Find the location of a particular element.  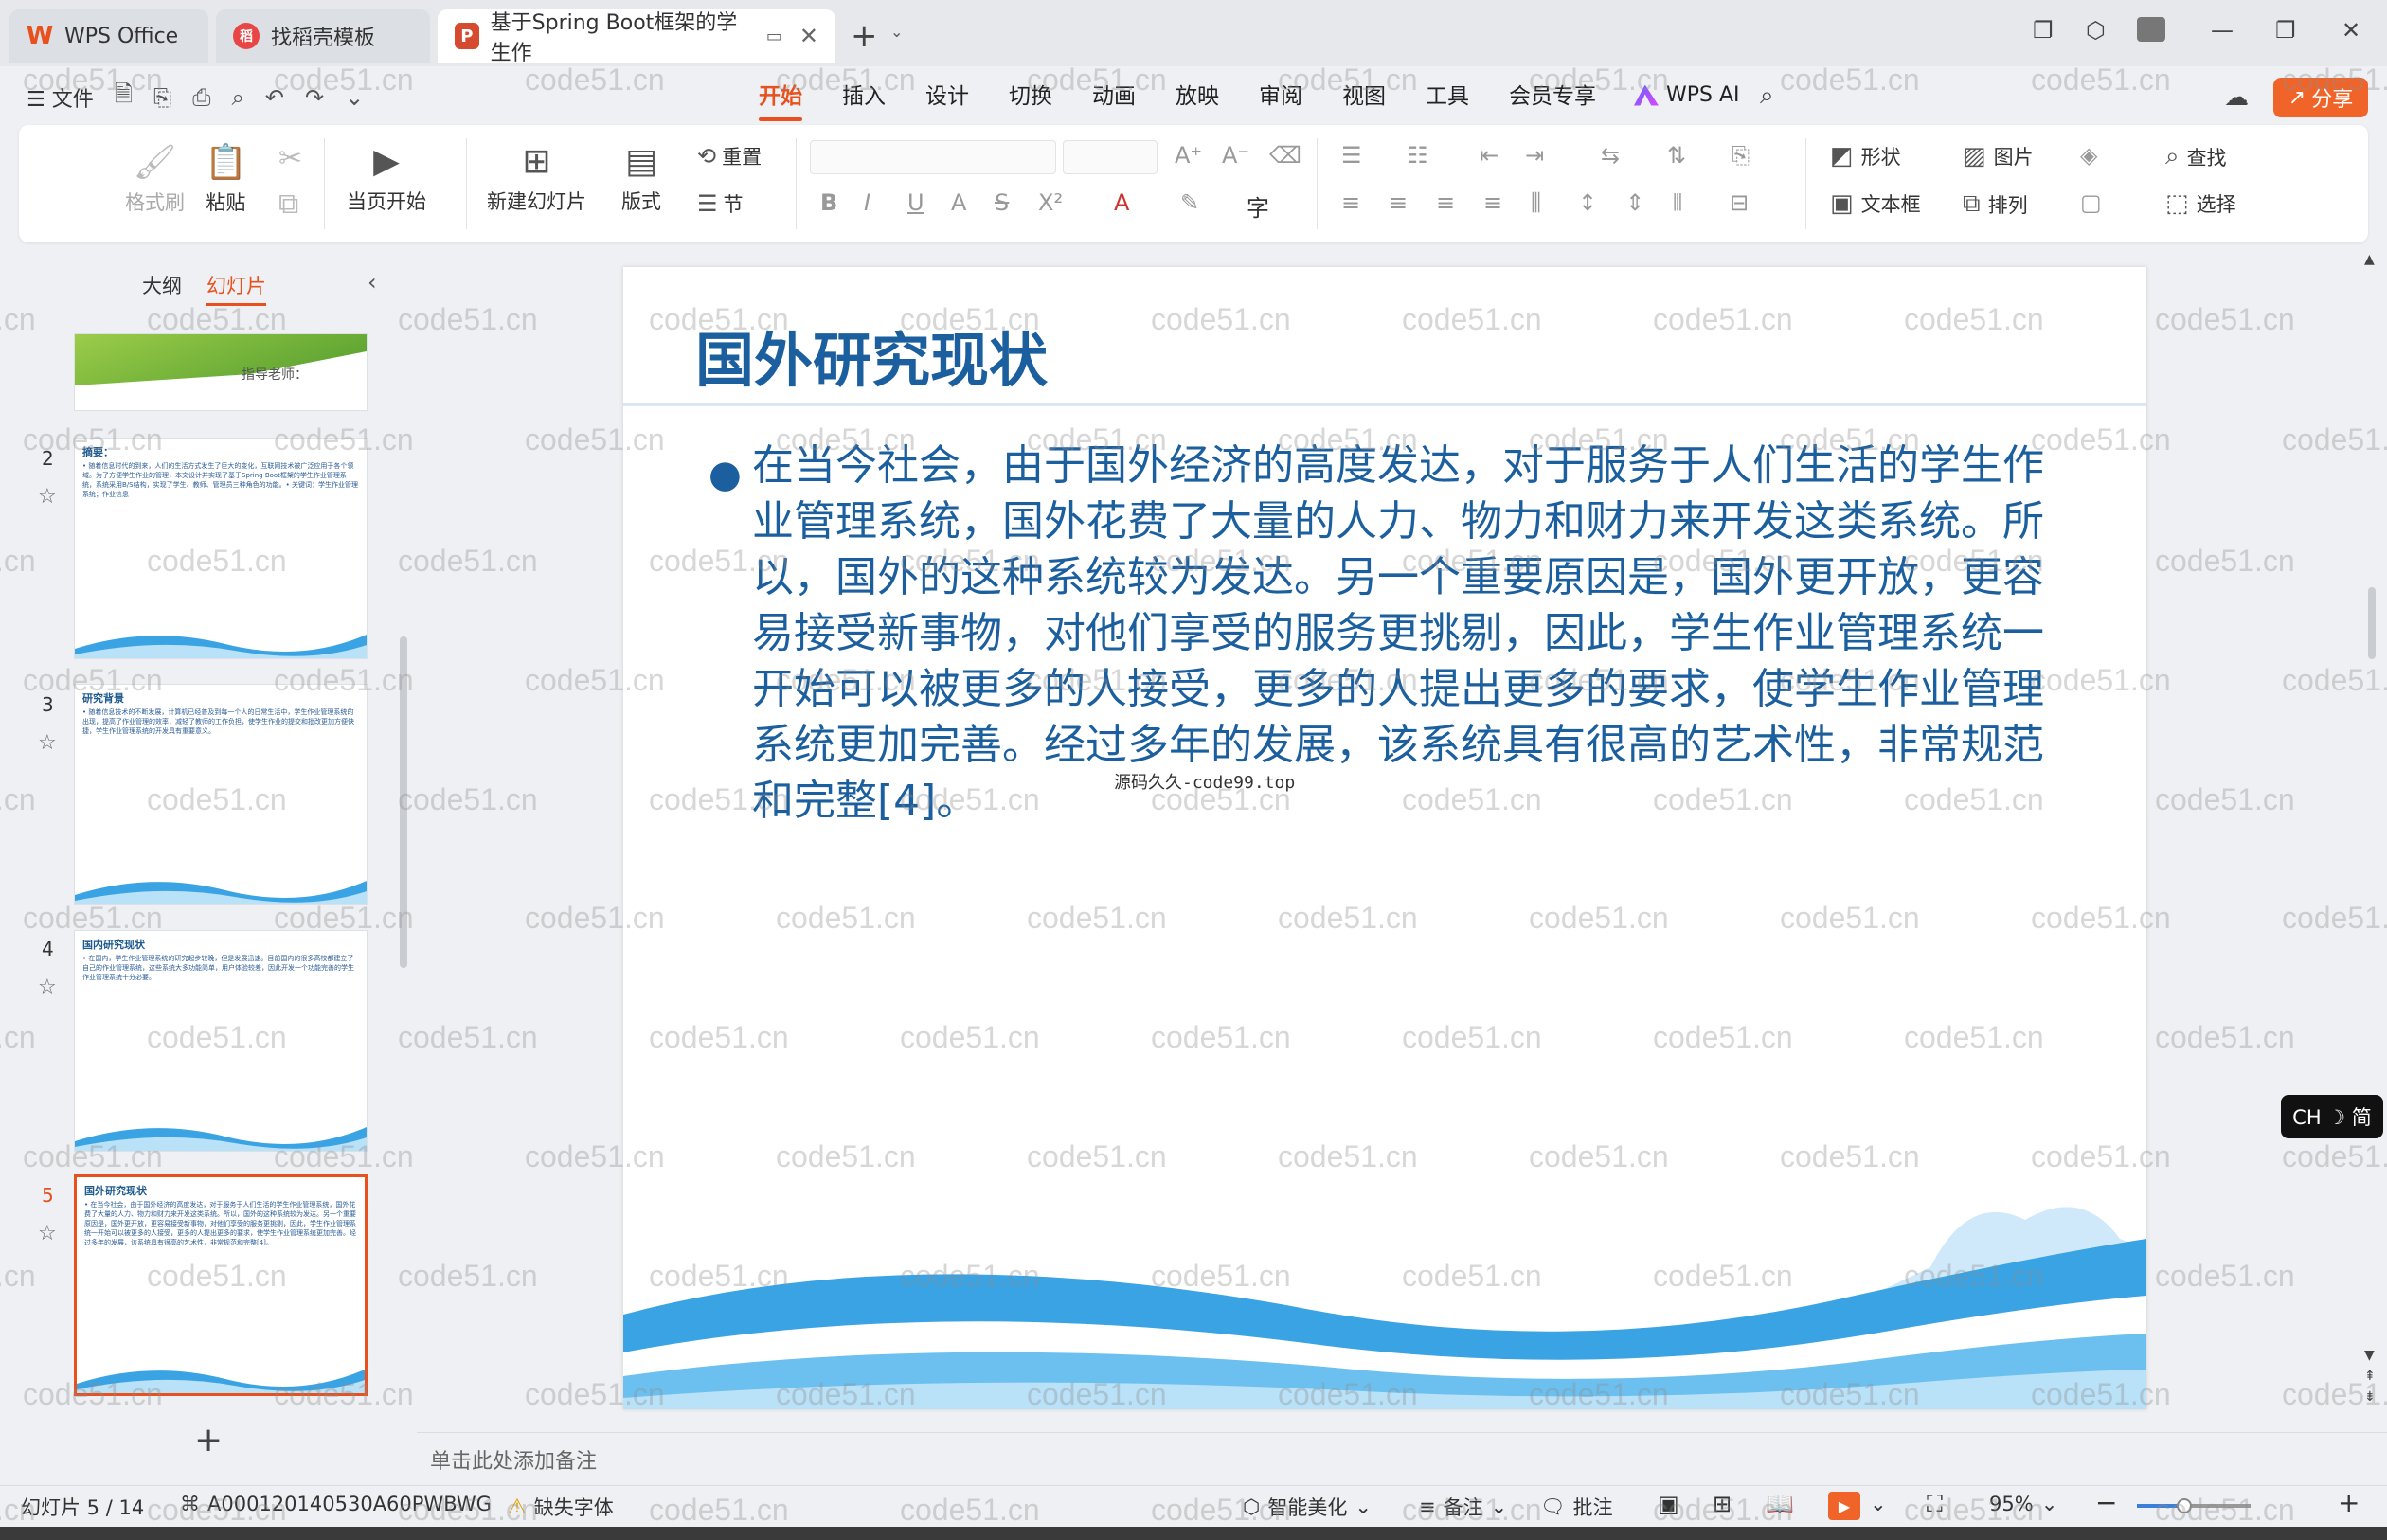

notes-pane: 单击此处添加备注 is located at coordinates (1402, 1458).